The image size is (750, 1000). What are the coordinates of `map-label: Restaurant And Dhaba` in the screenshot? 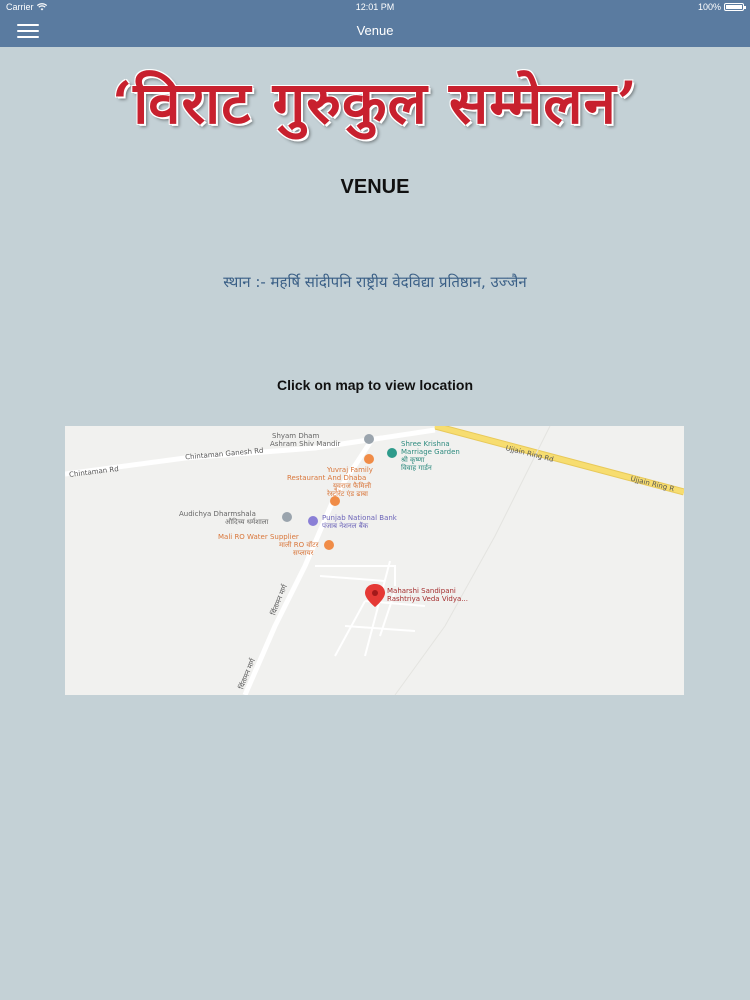 It's located at (327, 478).